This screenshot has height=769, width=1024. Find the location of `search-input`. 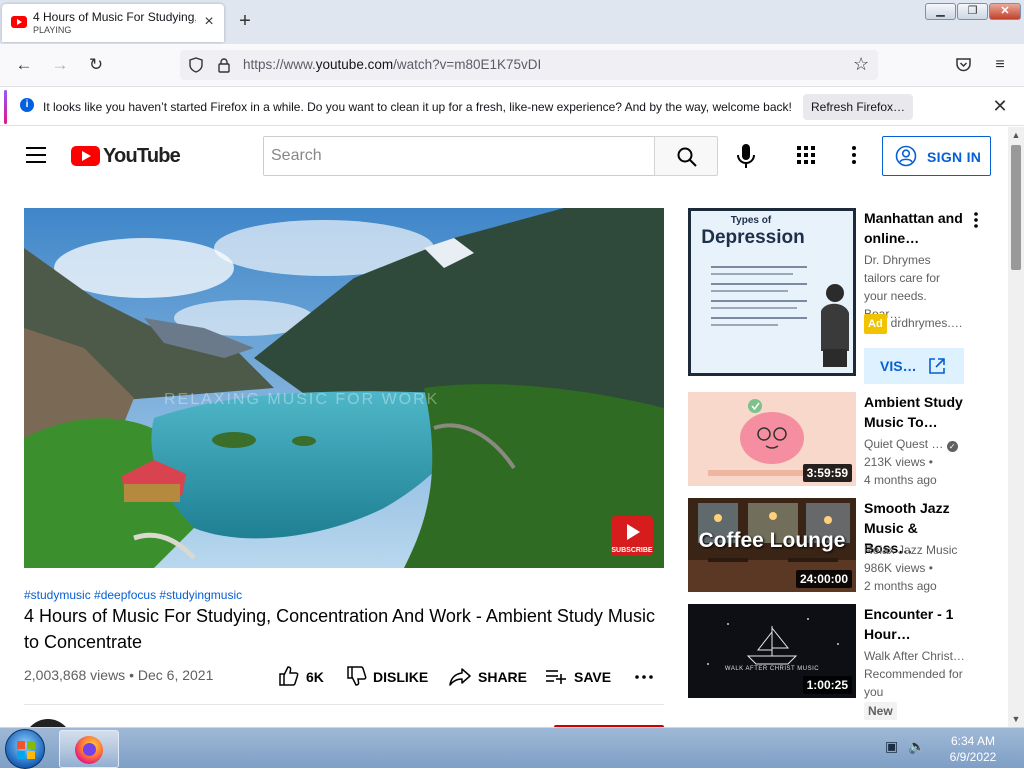

search-input is located at coordinates (459, 156).